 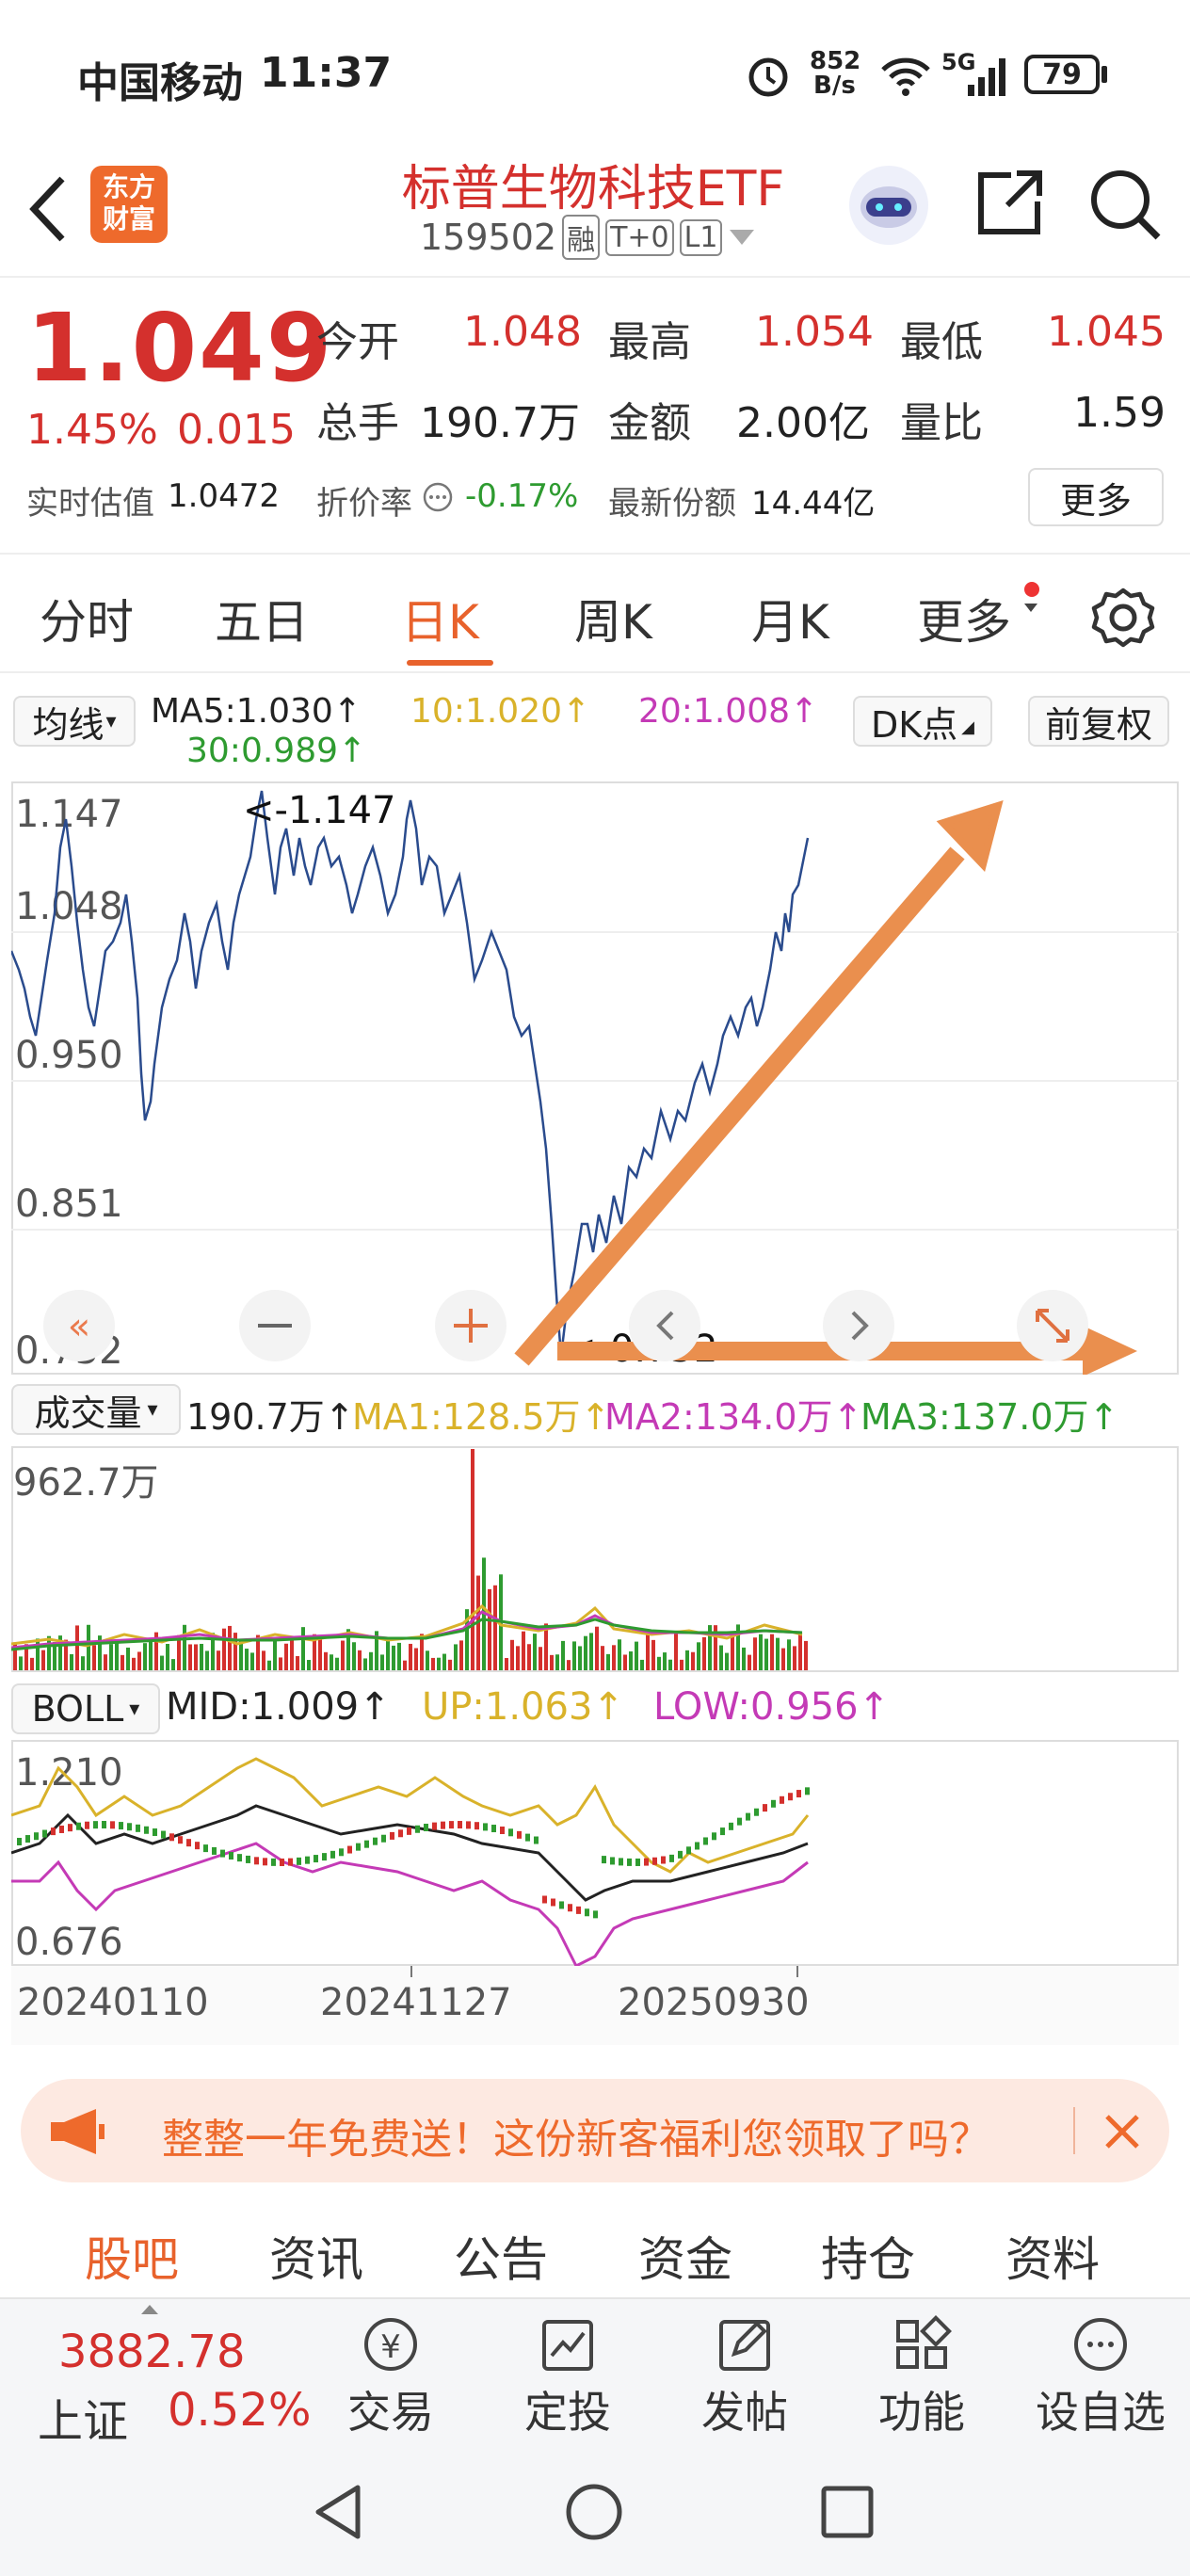 I want to click on alarm-icon, so click(x=768, y=77).